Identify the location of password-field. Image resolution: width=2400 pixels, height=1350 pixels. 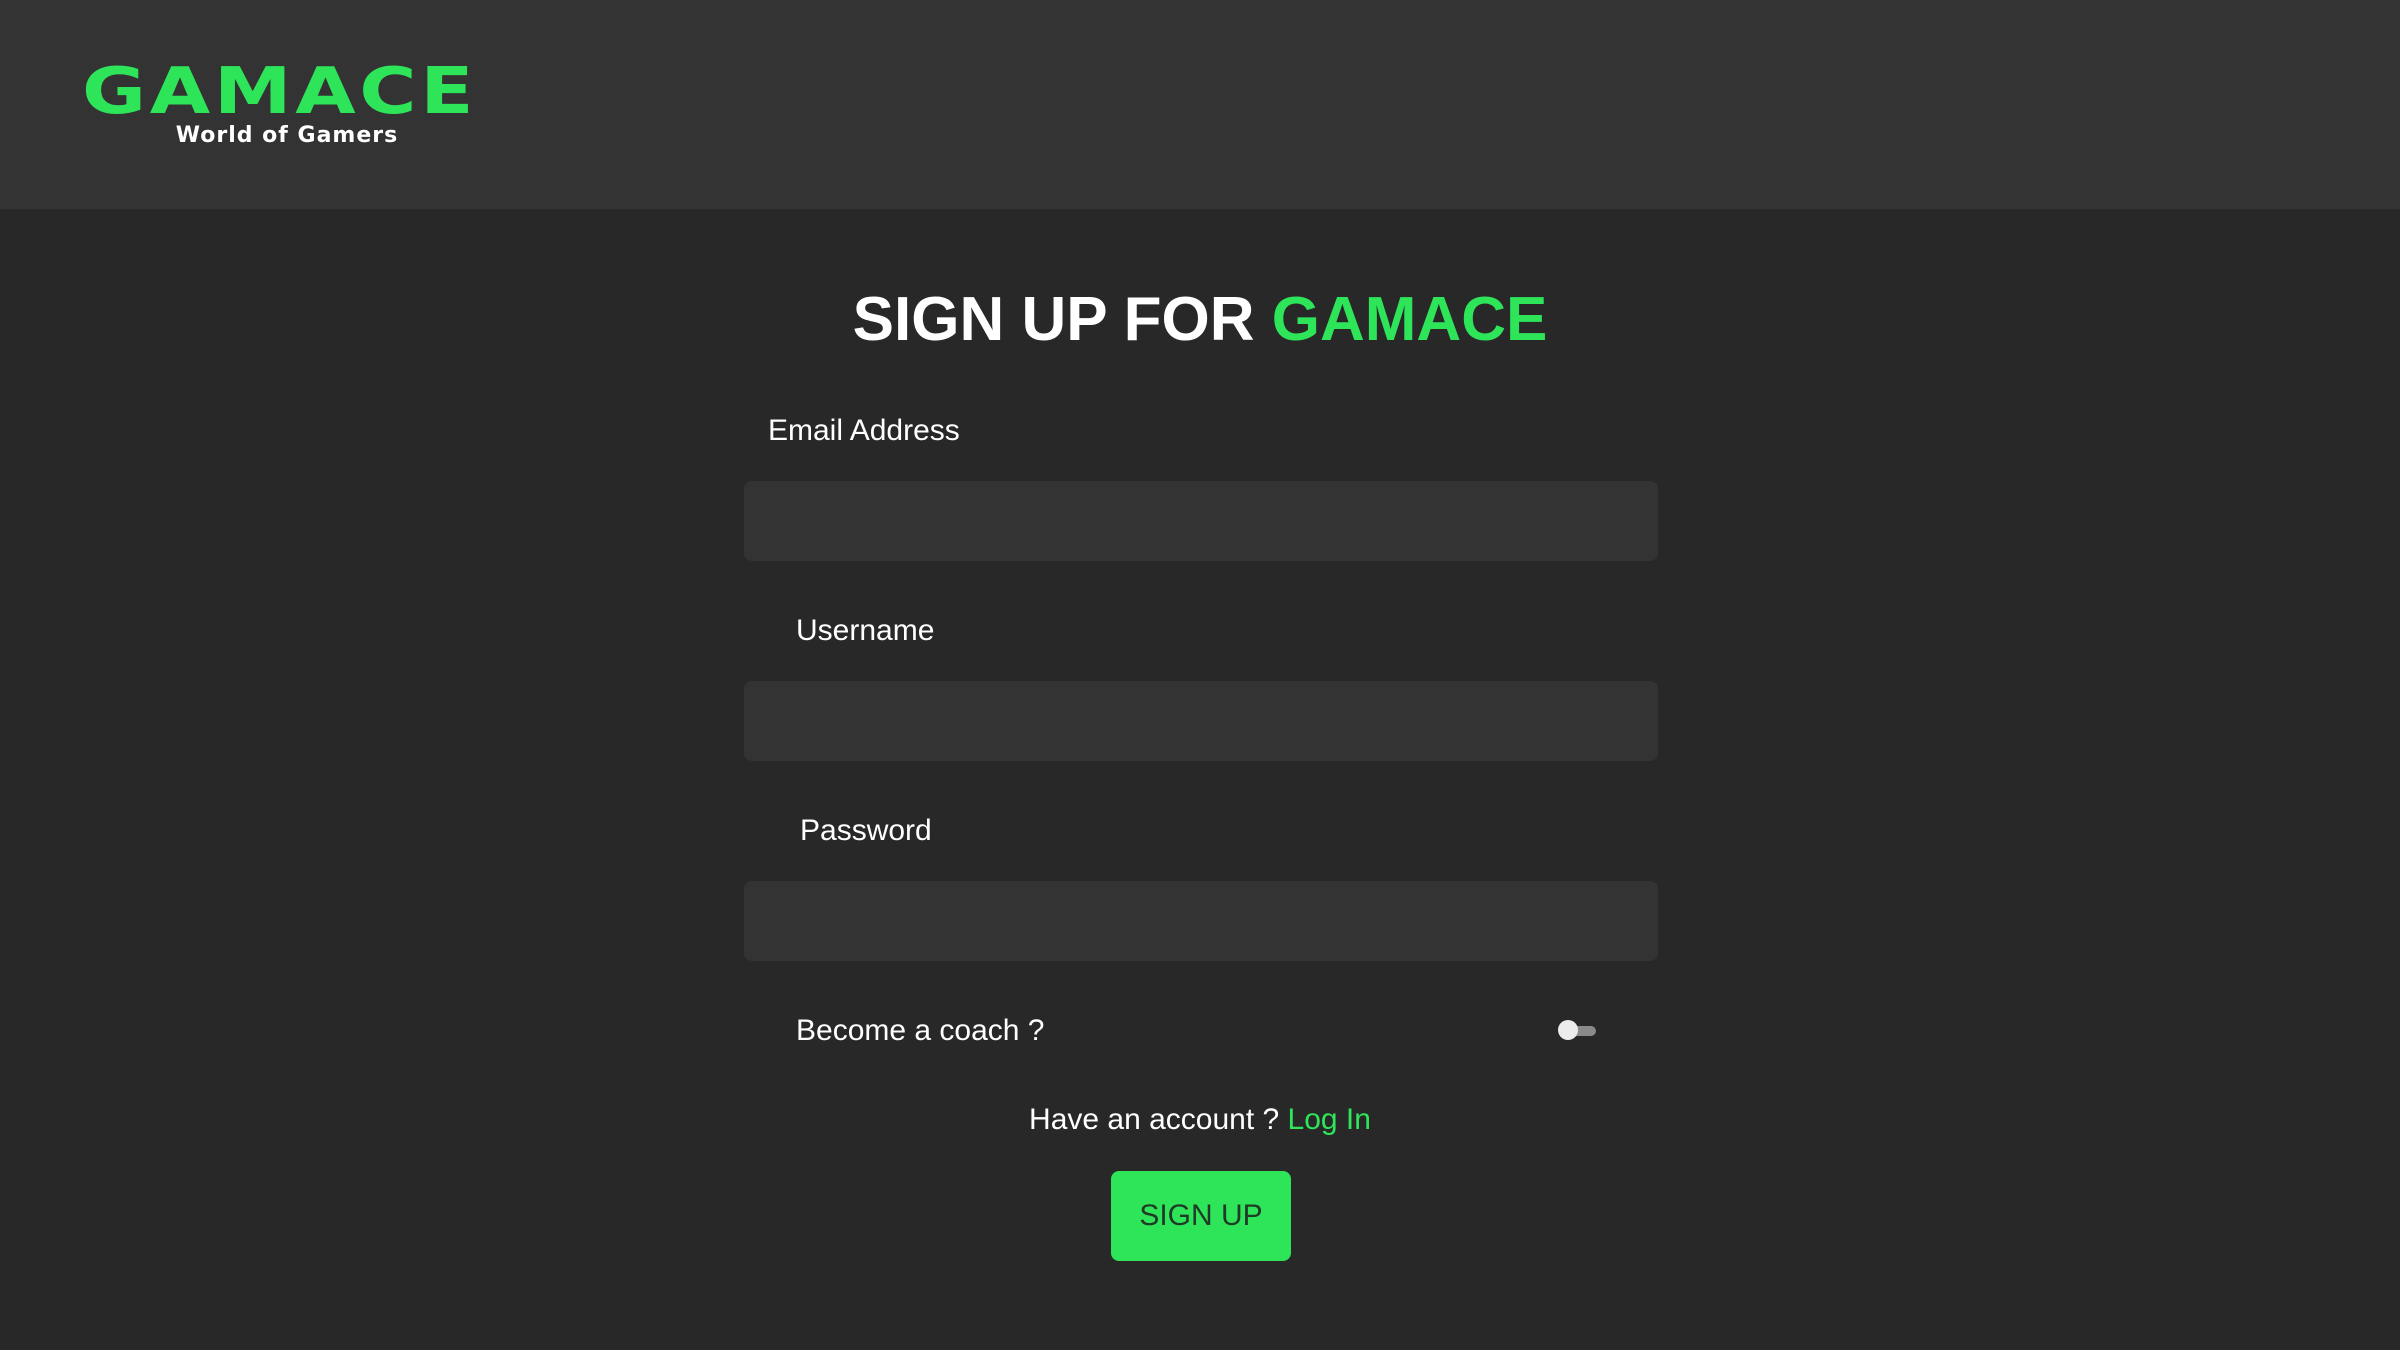
(1201, 921).